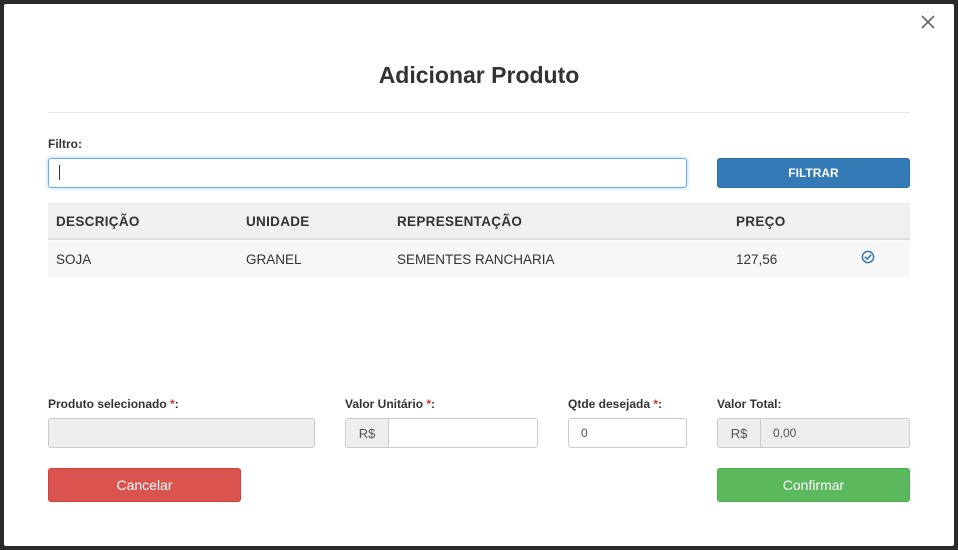 This screenshot has width=958, height=550. Describe the element at coordinates (367, 173) in the screenshot. I see `filter-input` at that location.